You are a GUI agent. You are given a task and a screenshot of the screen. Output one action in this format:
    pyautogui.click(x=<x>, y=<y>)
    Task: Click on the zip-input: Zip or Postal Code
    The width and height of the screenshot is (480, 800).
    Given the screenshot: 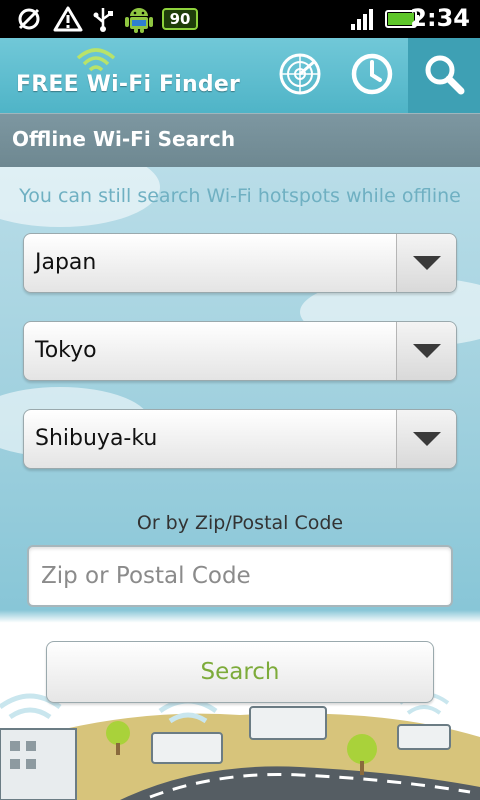 What is the action you would take?
    pyautogui.click(x=240, y=576)
    